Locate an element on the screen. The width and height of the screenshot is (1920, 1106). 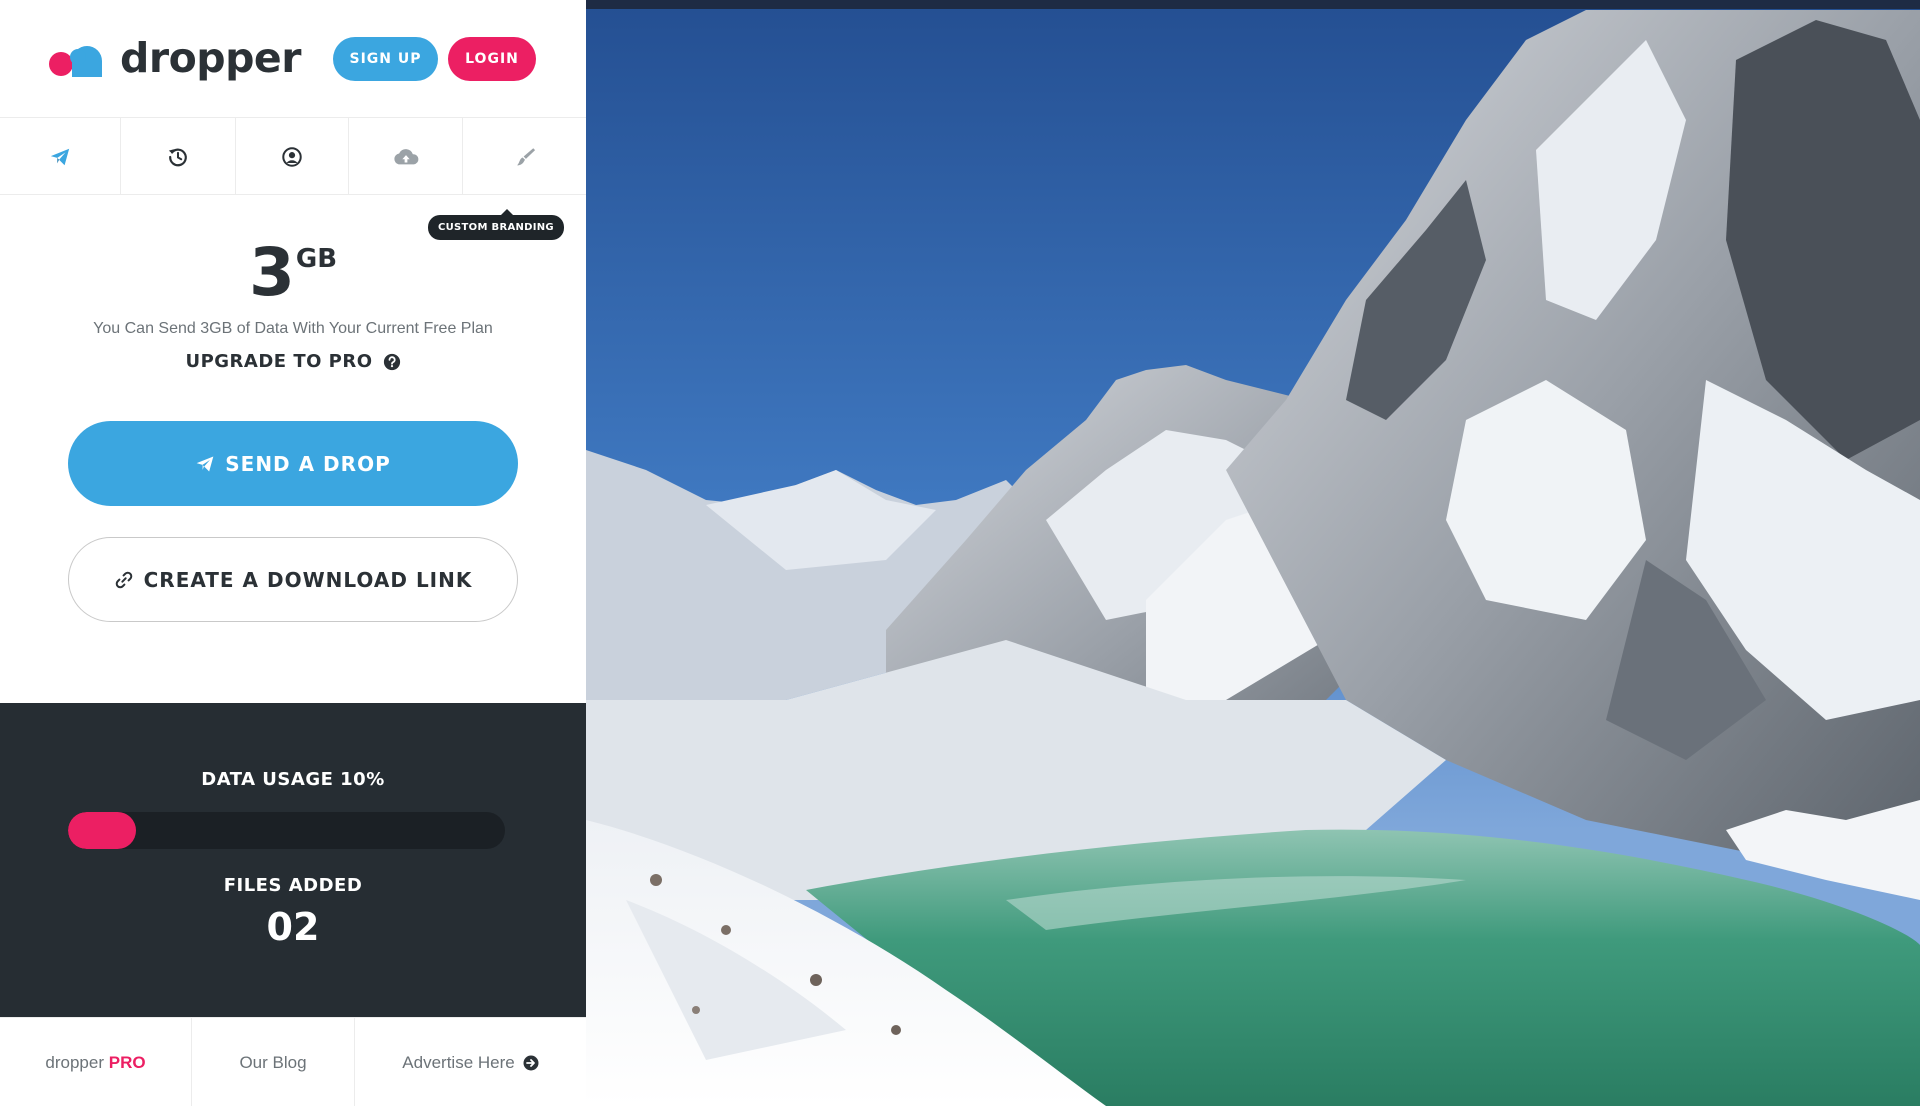
link-icon is located at coordinates (123, 579).